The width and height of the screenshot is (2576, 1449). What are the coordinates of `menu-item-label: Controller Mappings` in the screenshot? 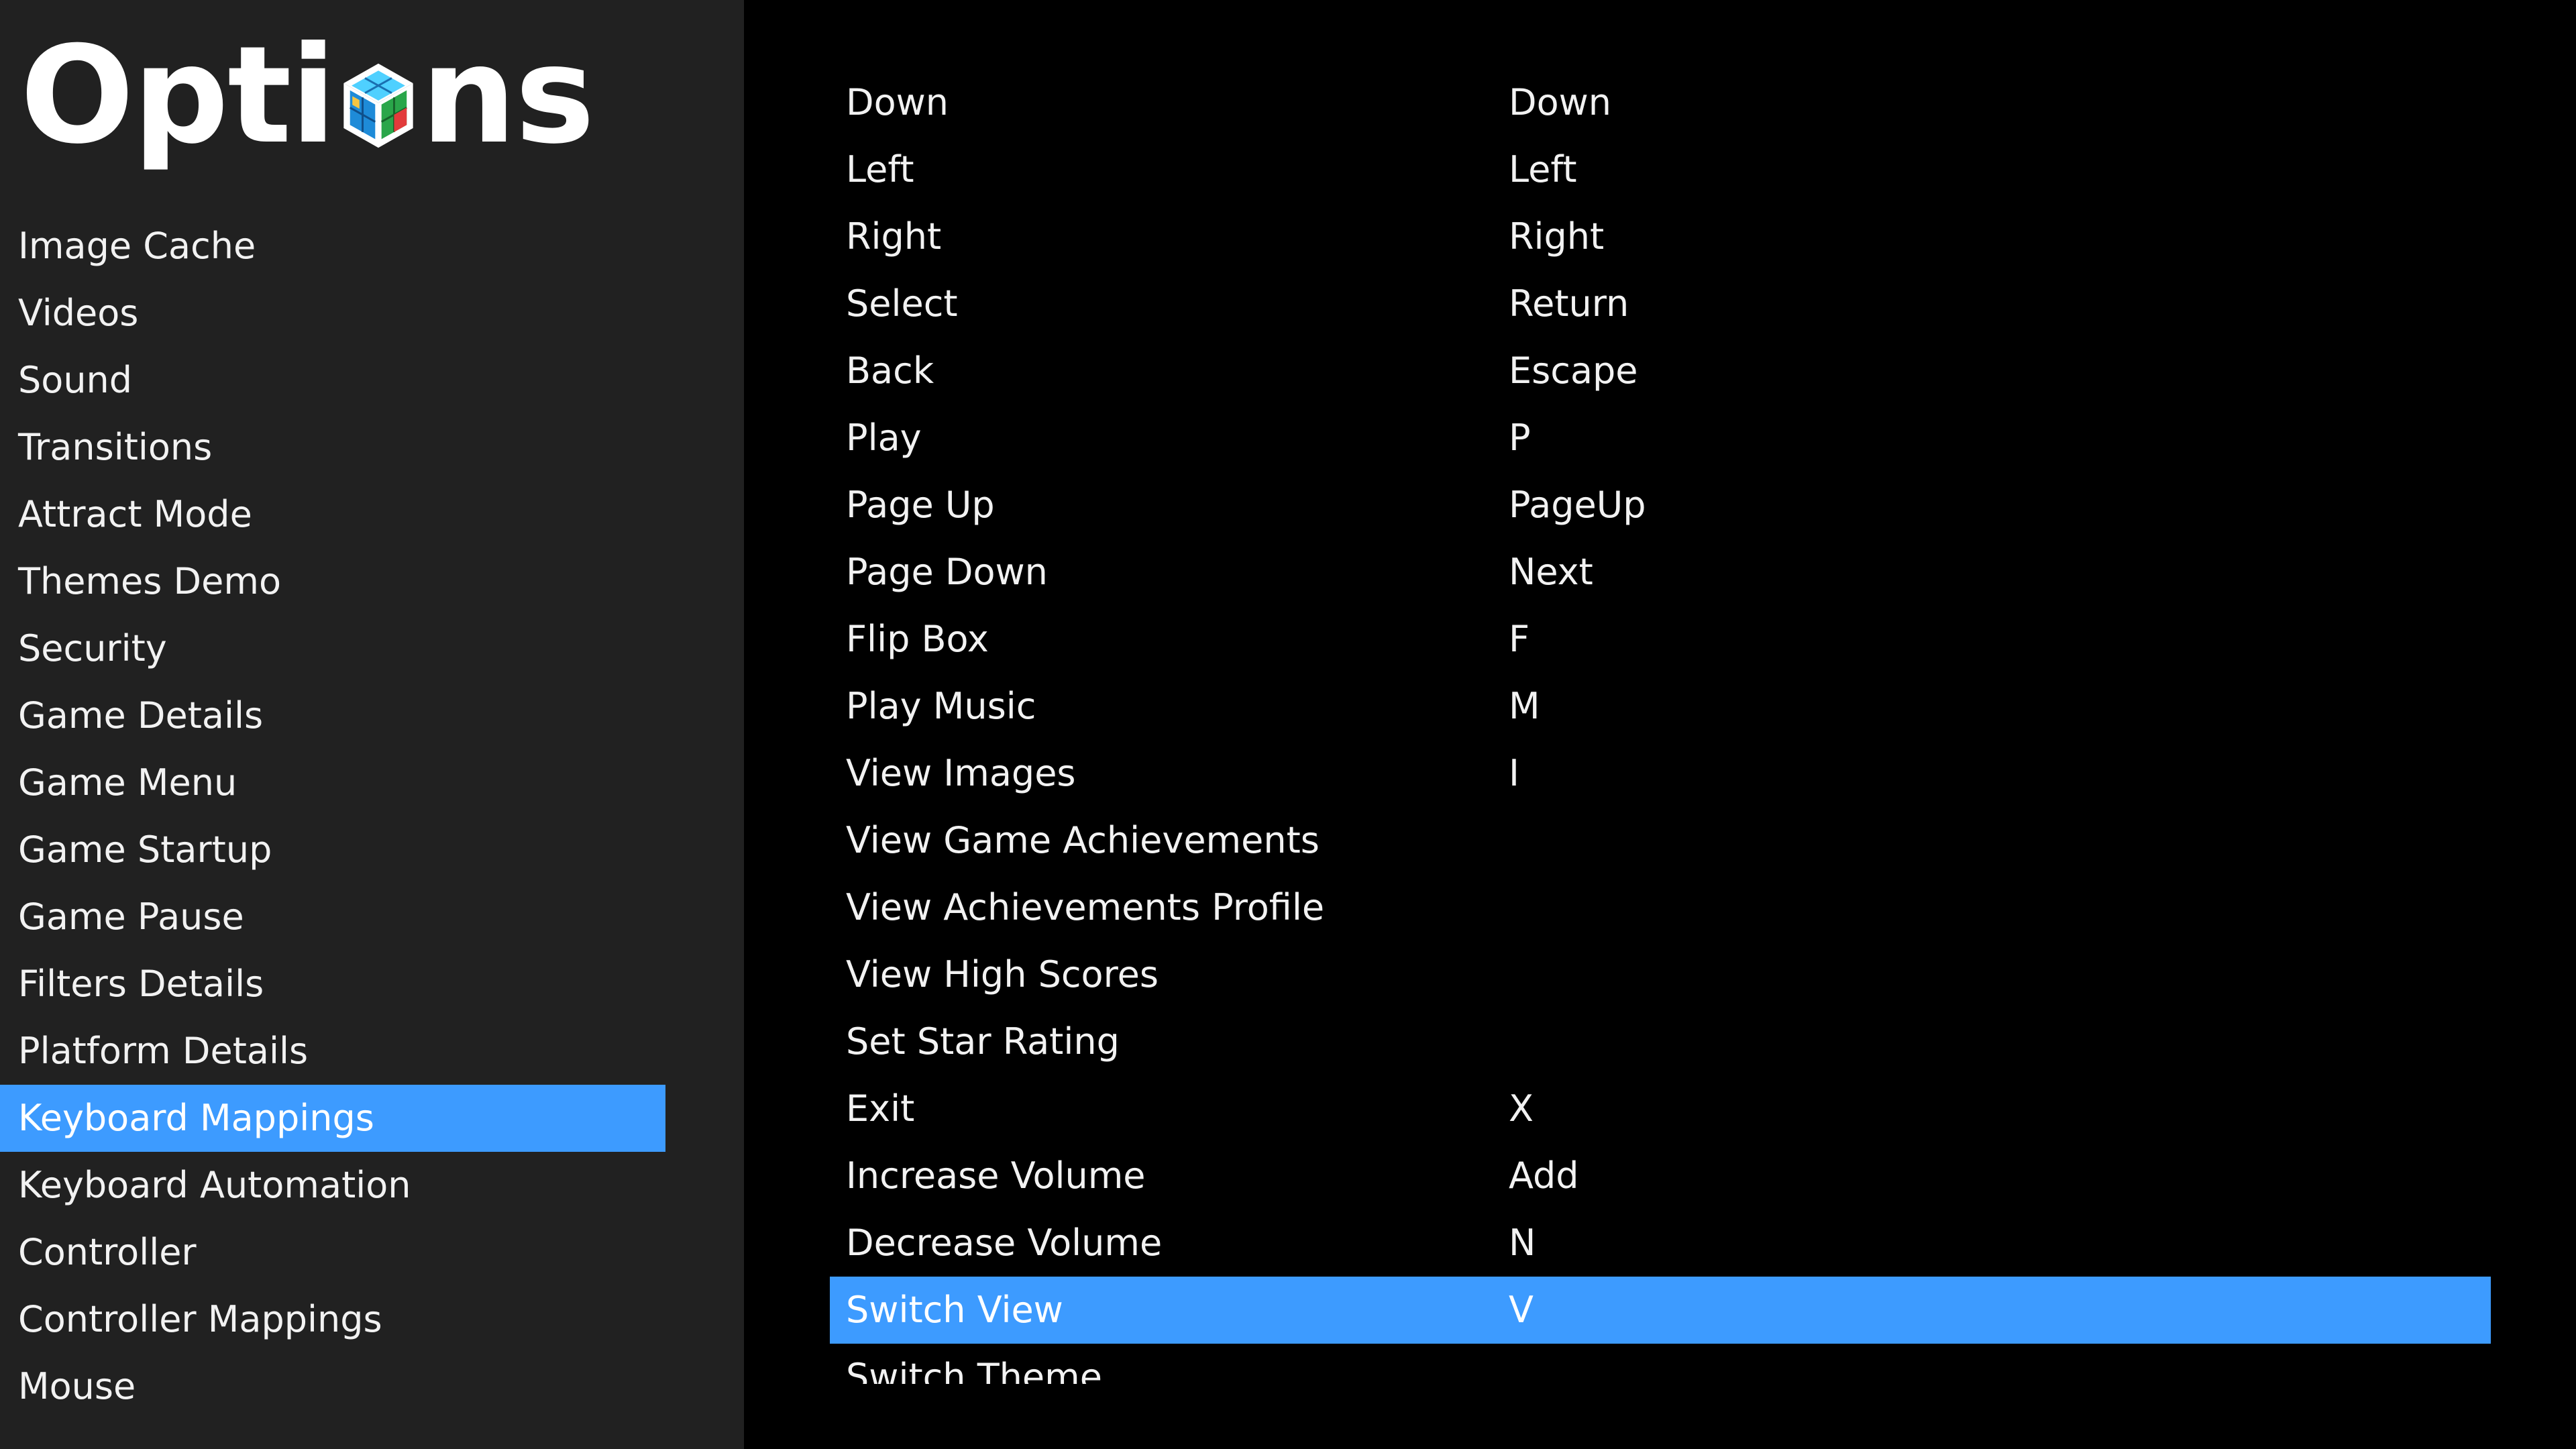 It's located at (200, 1319).